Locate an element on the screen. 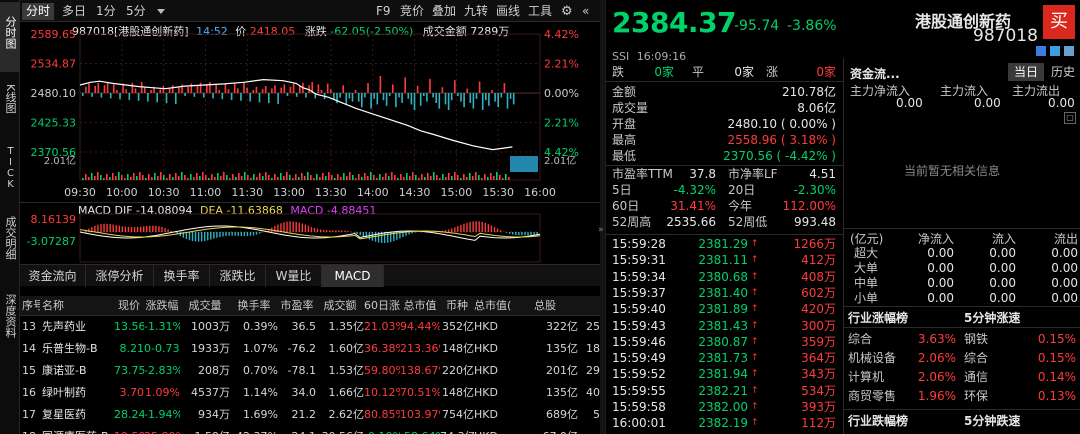  tick-row: 15:59:28 2381.29 ↑ 1266万 is located at coordinates (724, 244).